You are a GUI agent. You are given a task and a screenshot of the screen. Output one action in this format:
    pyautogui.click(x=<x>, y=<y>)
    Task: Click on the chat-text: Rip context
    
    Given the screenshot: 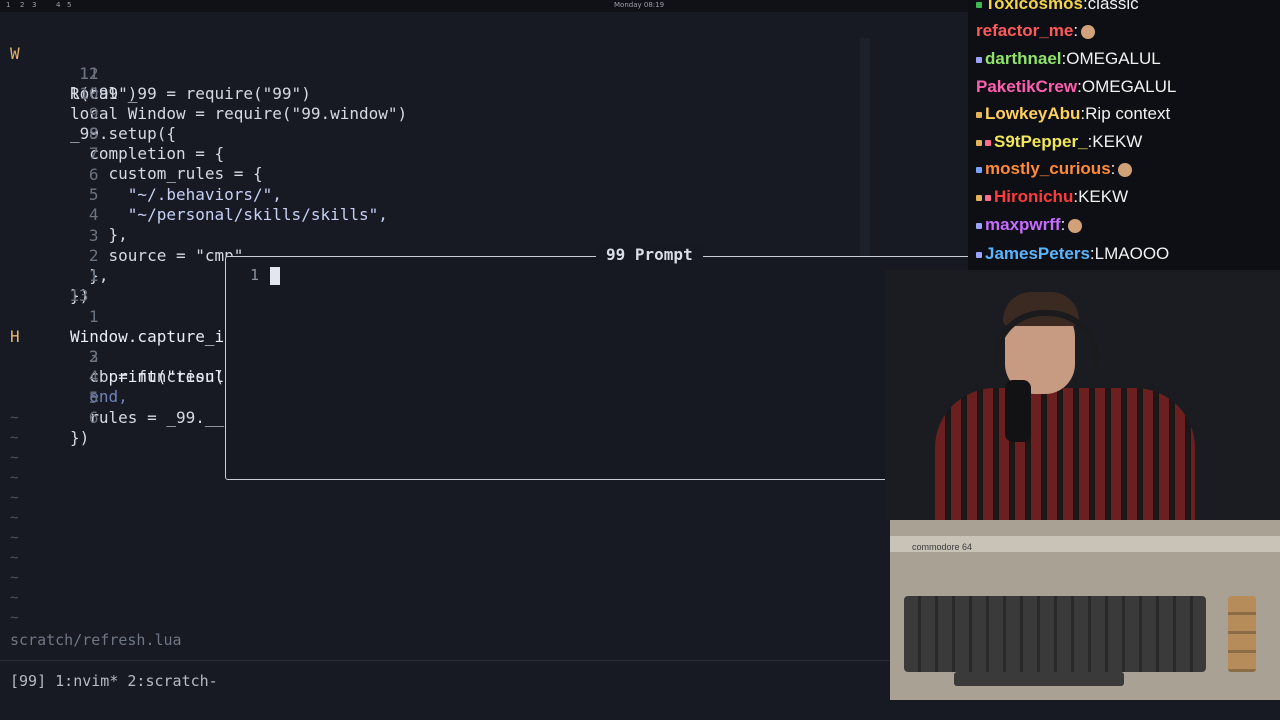 What is the action you would take?
    pyautogui.click(x=1128, y=113)
    